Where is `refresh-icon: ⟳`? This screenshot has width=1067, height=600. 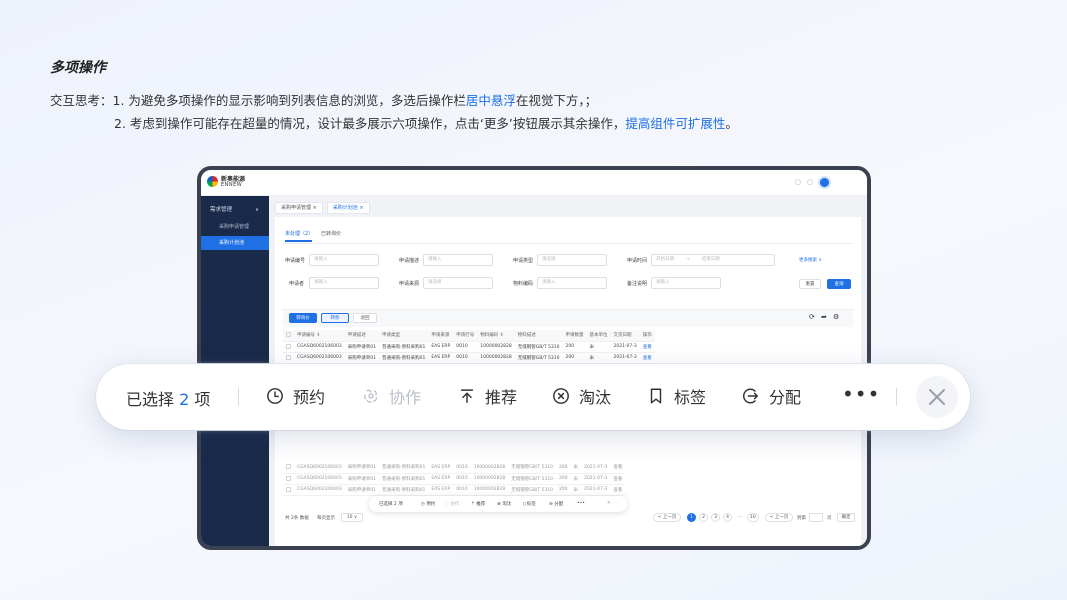
refresh-icon: ⟳ is located at coordinates (812, 317).